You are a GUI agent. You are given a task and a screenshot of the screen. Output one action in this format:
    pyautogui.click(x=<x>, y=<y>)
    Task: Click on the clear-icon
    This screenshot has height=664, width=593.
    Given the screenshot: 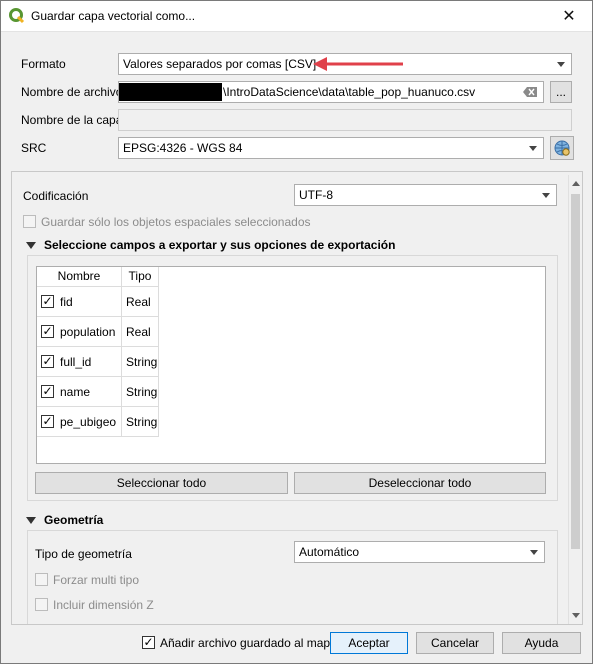 What is the action you would take?
    pyautogui.click(x=530, y=92)
    